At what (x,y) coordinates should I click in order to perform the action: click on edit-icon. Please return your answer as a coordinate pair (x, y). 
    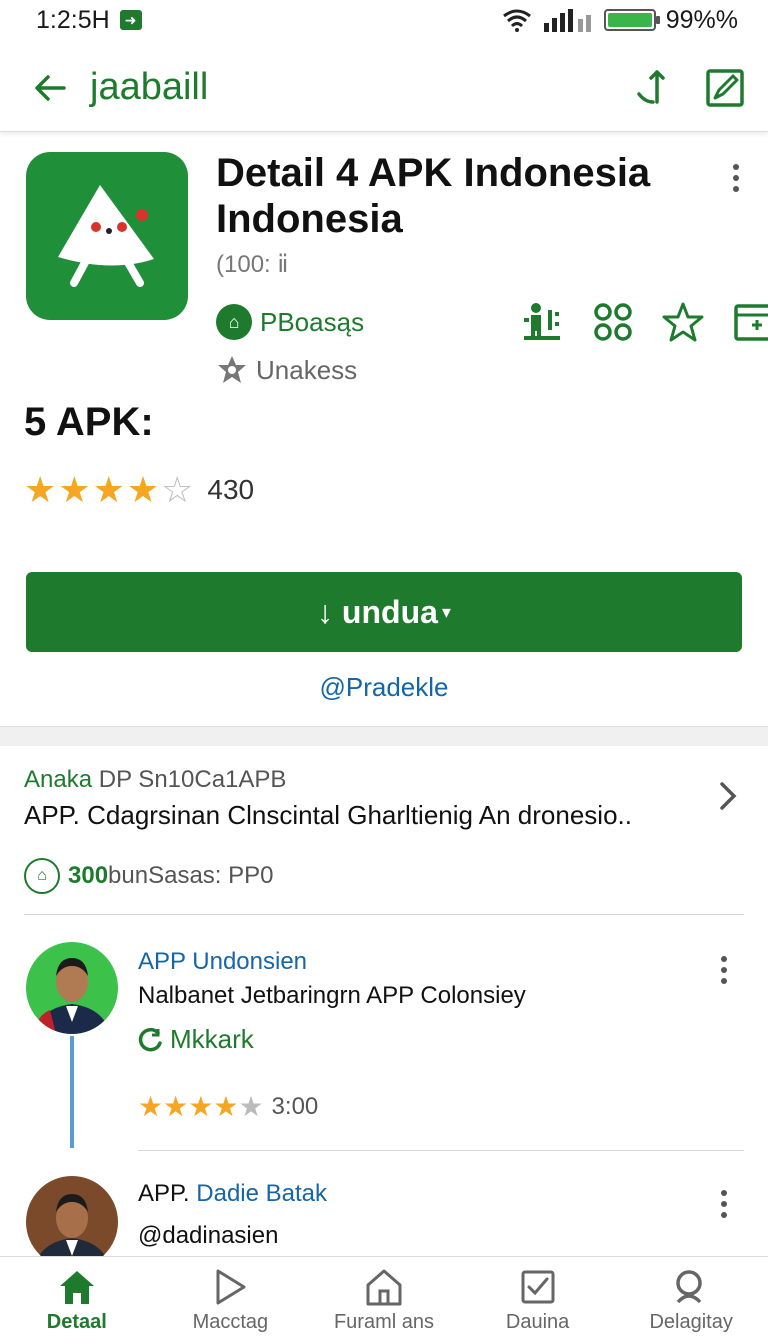
    Looking at the image, I should click on (725, 87).